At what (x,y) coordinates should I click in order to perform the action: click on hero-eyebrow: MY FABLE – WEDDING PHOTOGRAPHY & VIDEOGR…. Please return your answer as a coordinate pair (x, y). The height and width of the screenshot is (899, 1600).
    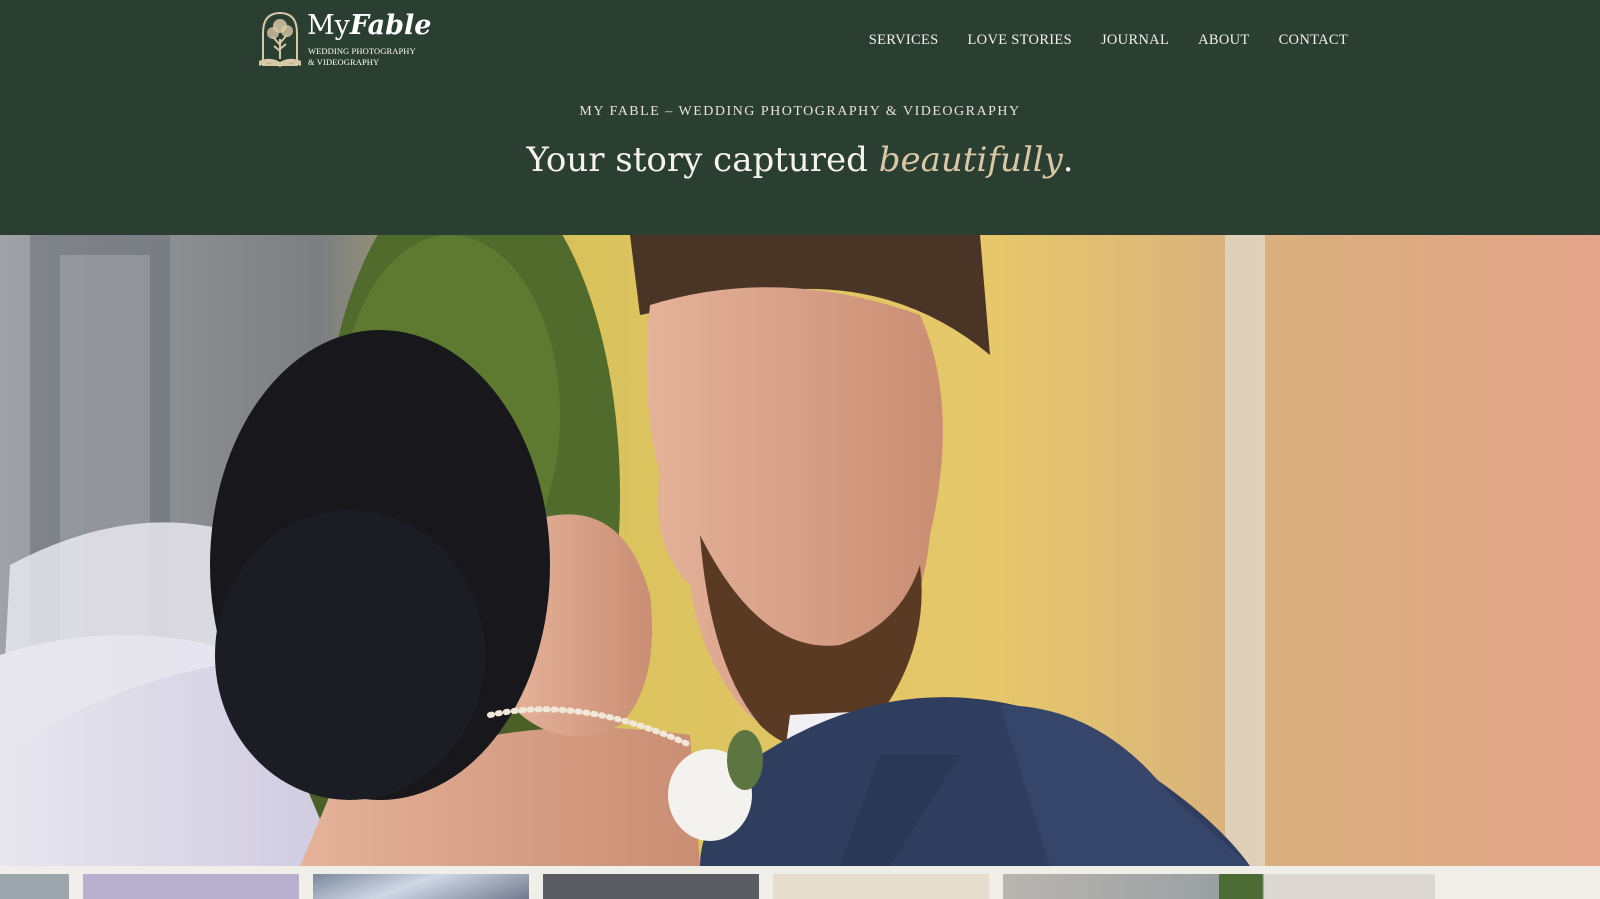
    Looking at the image, I should click on (800, 111).